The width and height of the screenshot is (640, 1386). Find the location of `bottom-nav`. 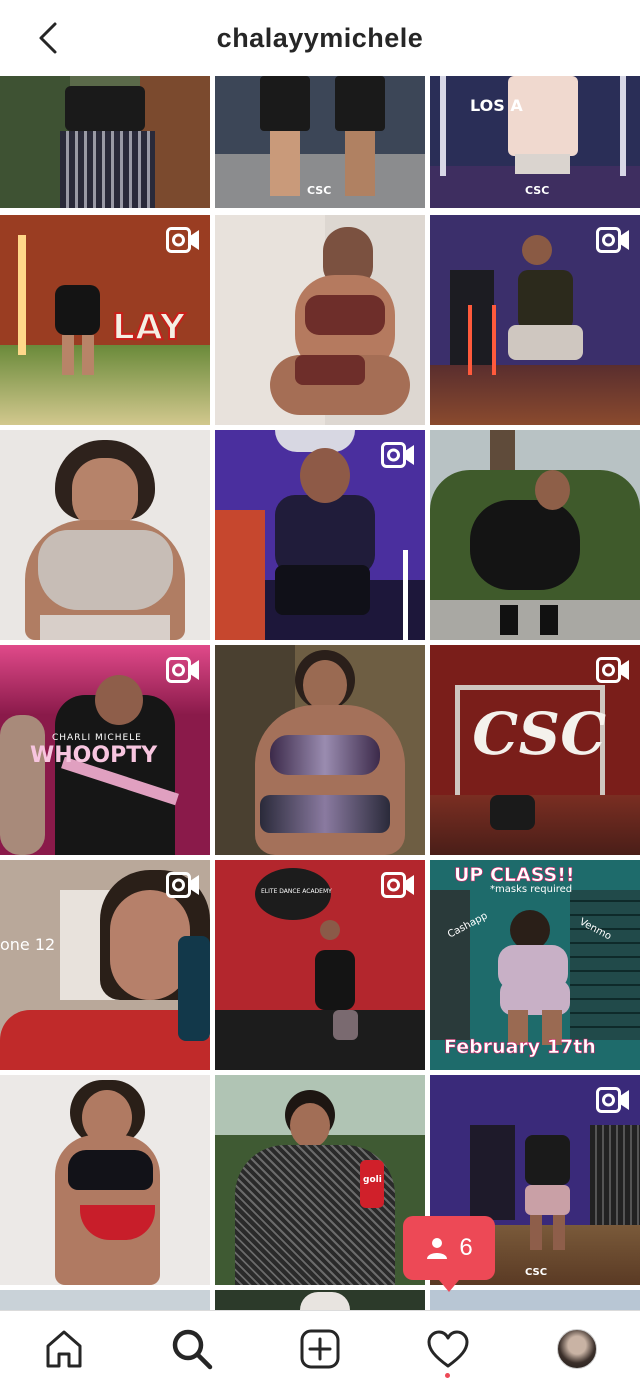

bottom-nav is located at coordinates (320, 1348).